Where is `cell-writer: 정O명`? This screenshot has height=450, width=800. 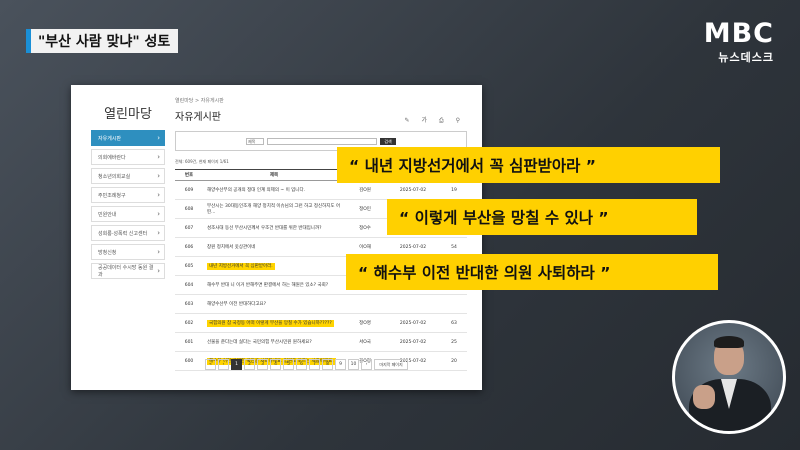 cell-writer: 정O명 is located at coordinates (365, 323).